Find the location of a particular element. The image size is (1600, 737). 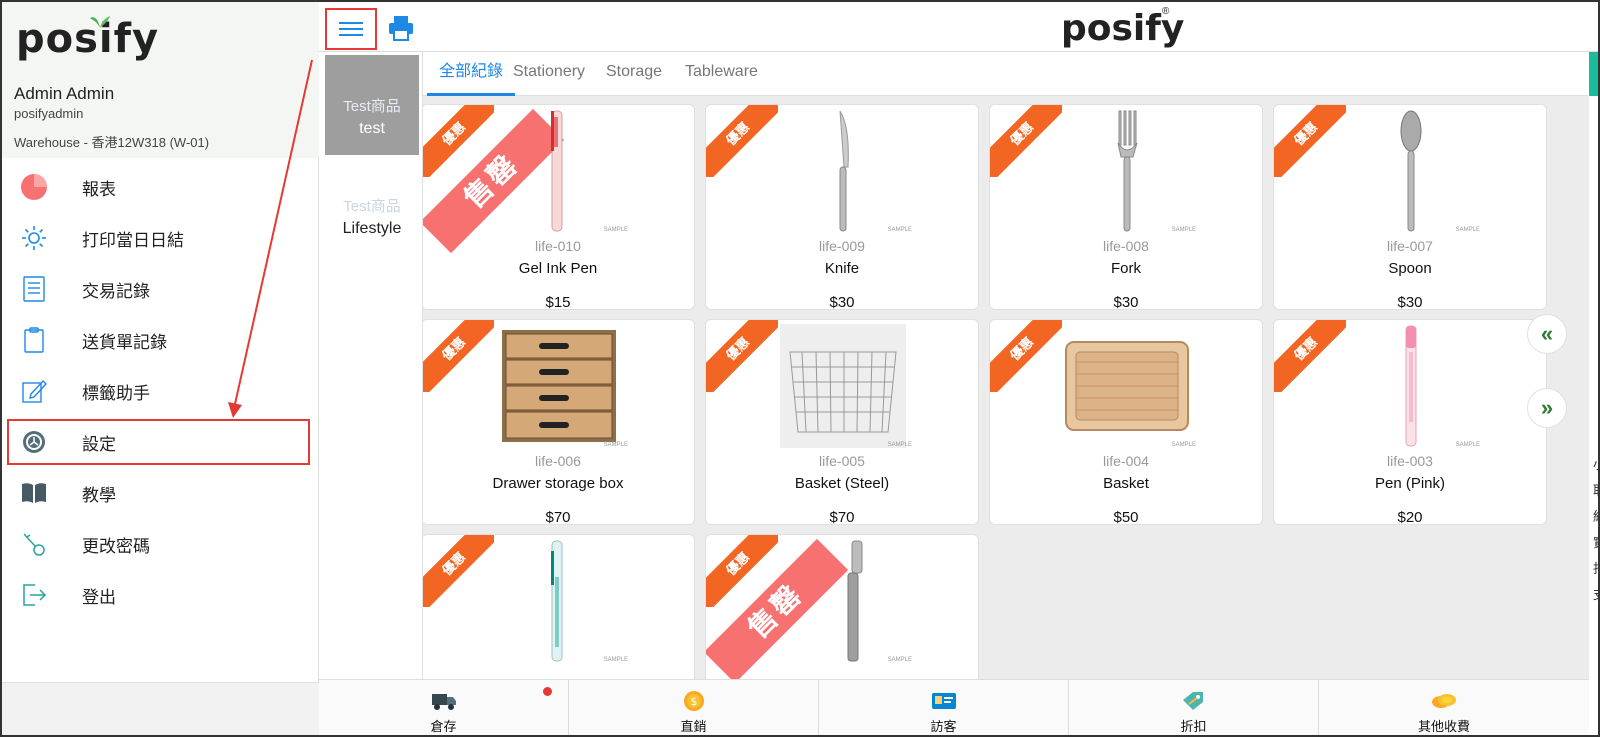

product-card: 優惠 SAMPLE life-008 Fork $30 is located at coordinates (1126, 207).